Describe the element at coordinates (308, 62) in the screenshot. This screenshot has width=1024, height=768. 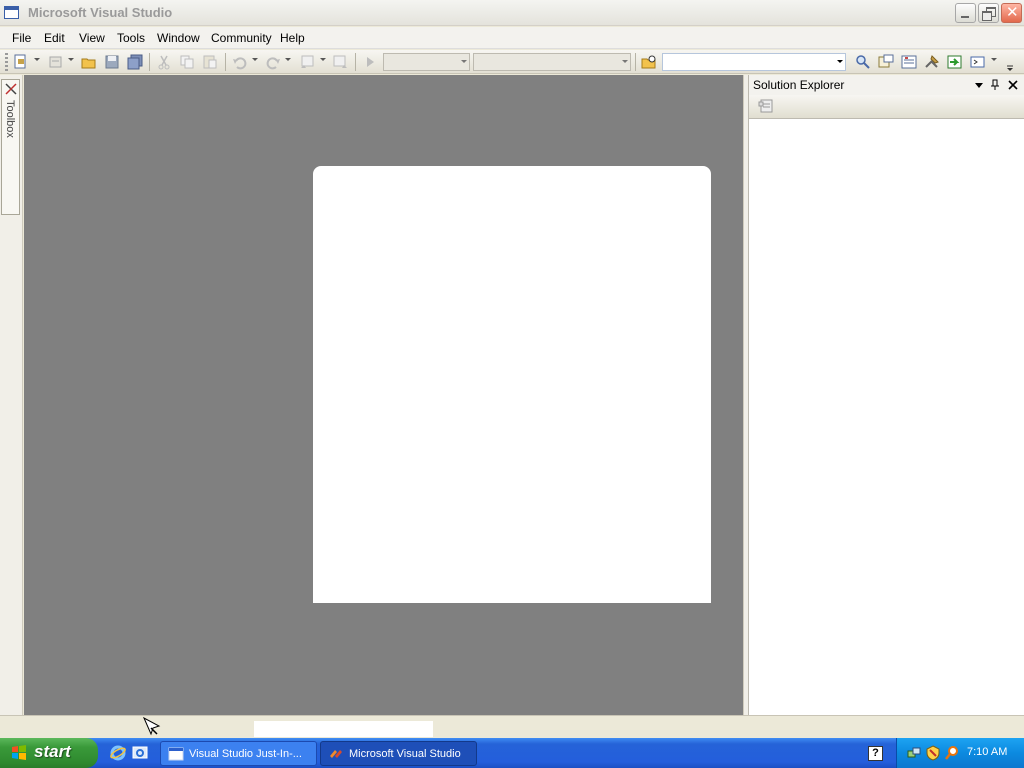
I see `navigate-backward-icon` at that location.